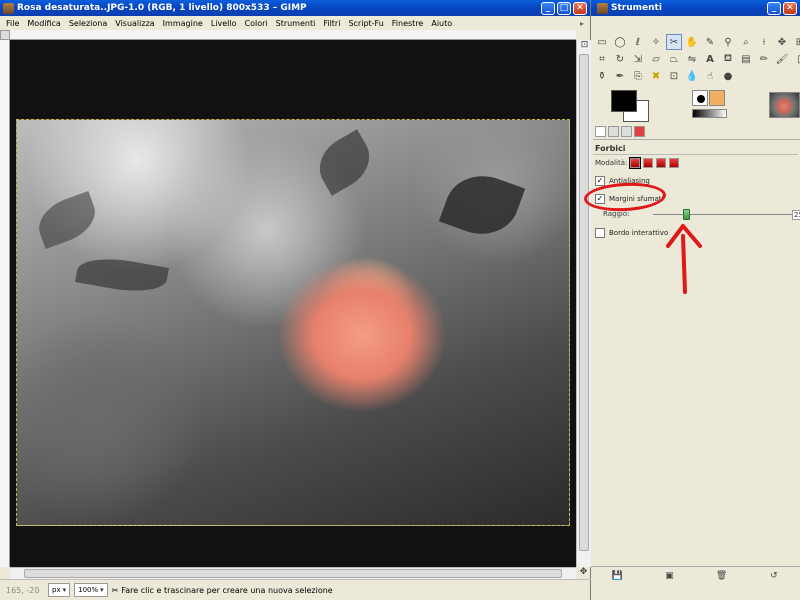 The width and height of the screenshot is (800, 600). I want to click on menu-script-fu: Script-Fu, so click(365, 23).